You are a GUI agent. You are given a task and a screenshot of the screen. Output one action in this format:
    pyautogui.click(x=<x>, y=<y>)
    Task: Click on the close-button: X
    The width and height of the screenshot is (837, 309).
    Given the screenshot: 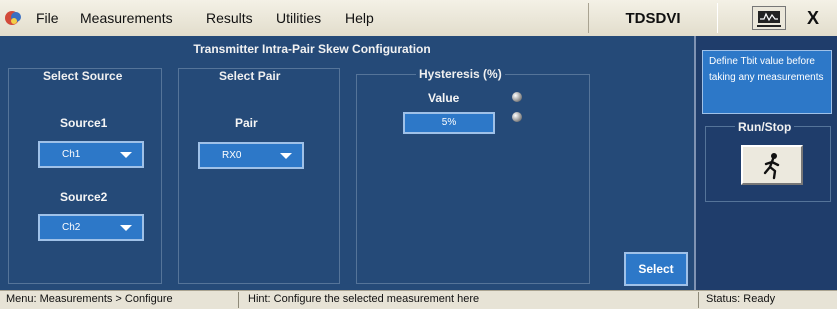 What is the action you would take?
    pyautogui.click(x=813, y=18)
    